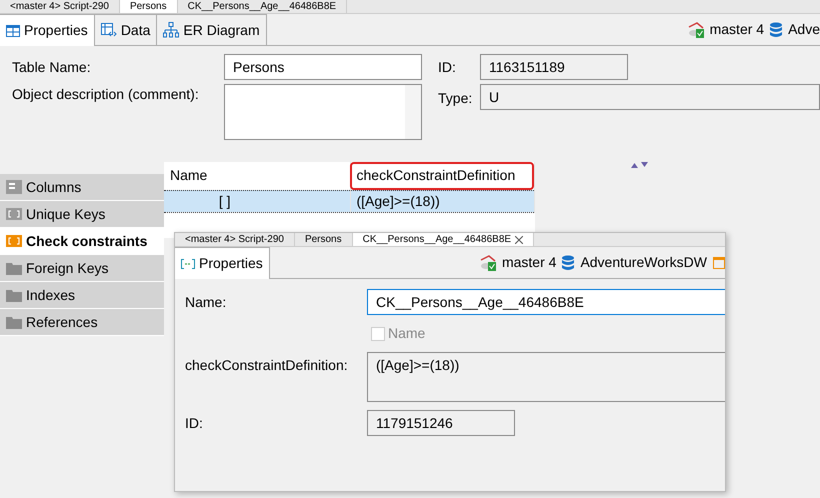 This screenshot has height=498, width=820. I want to click on section-item: Foreign Keys, so click(82, 268).